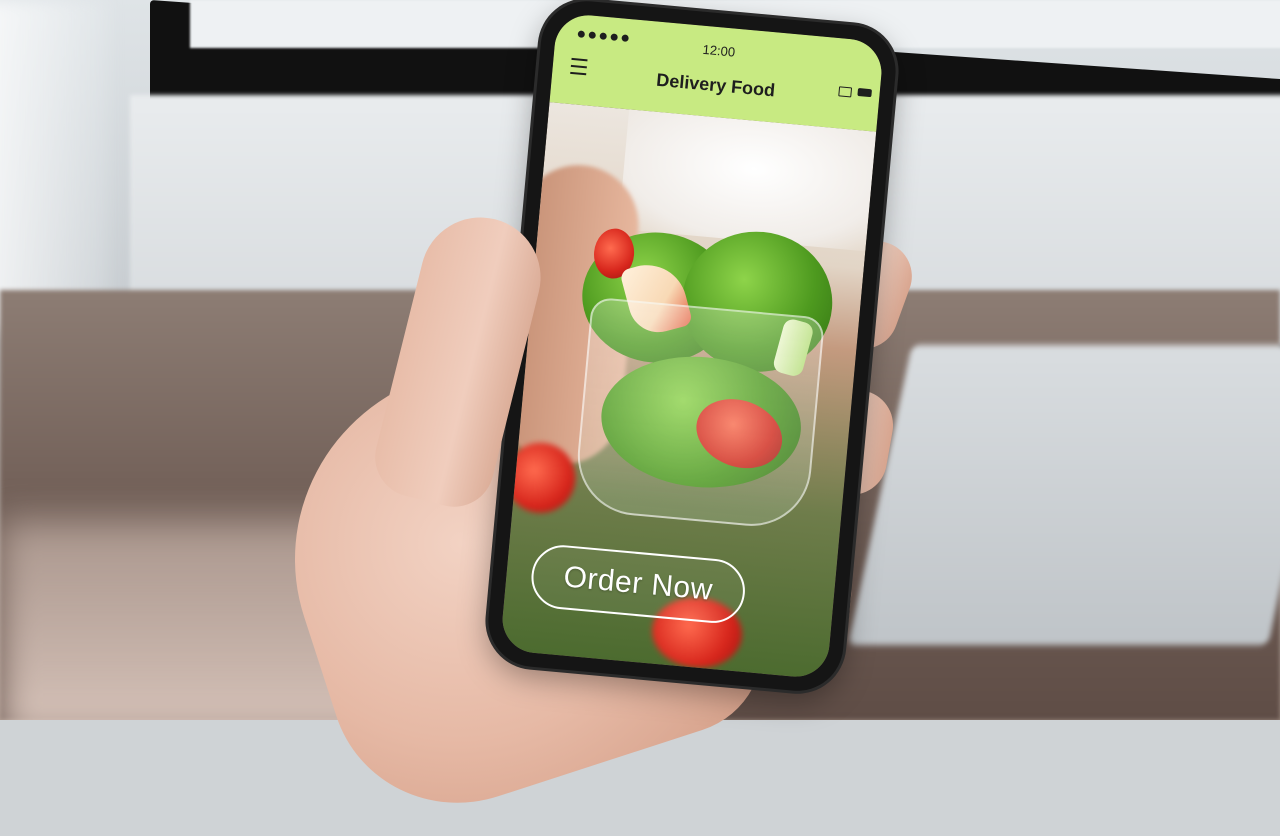  What do you see at coordinates (280, 620) in the screenshot?
I see `desk-foreground-blur` at bounding box center [280, 620].